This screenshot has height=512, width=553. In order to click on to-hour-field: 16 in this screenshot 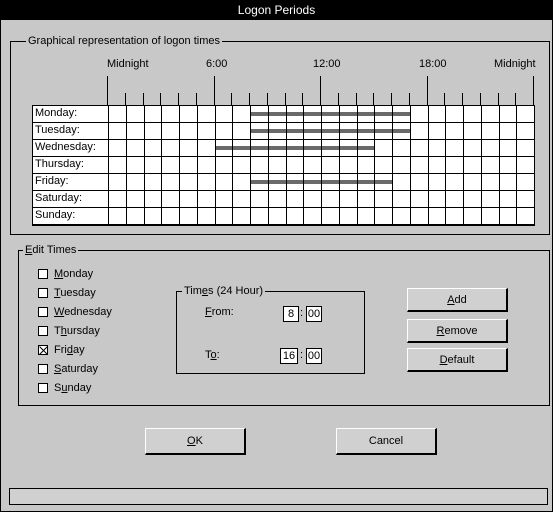, I will do `click(289, 356)`.